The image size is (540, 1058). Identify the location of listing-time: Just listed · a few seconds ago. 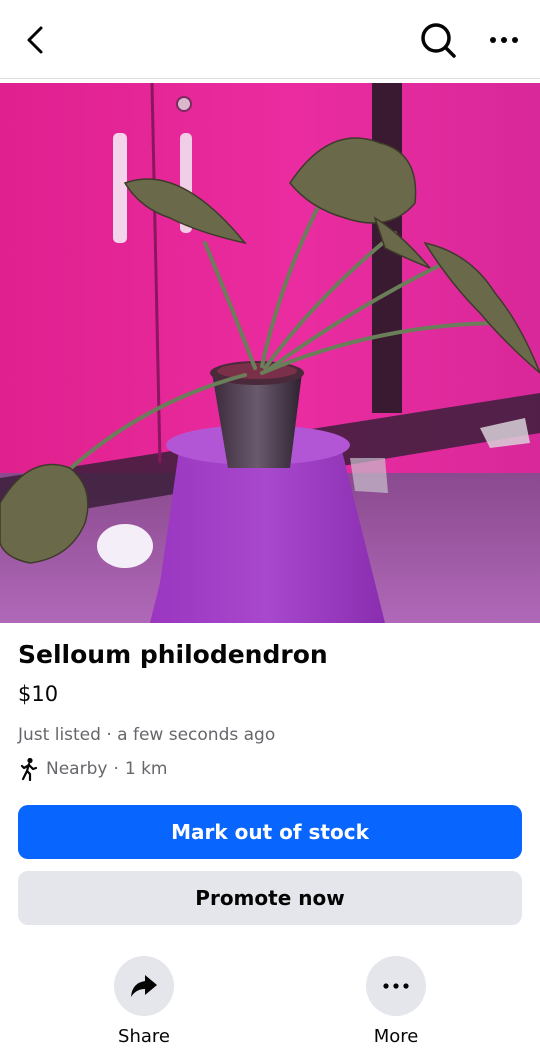
(146, 735).